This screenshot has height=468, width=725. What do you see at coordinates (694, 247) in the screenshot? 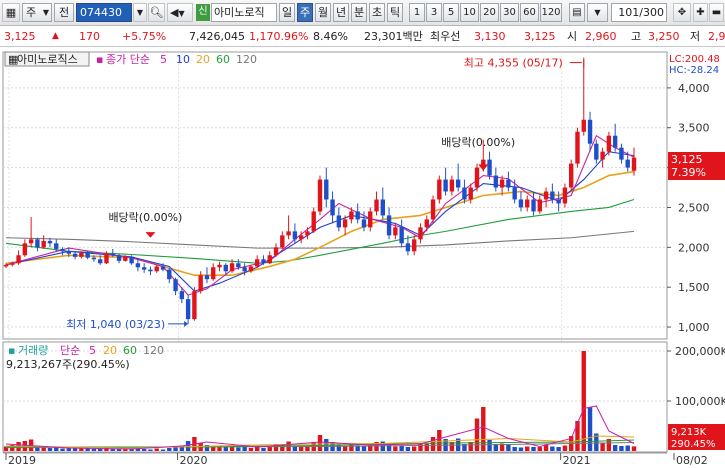
I see `price-tick-label: 2,000` at bounding box center [694, 247].